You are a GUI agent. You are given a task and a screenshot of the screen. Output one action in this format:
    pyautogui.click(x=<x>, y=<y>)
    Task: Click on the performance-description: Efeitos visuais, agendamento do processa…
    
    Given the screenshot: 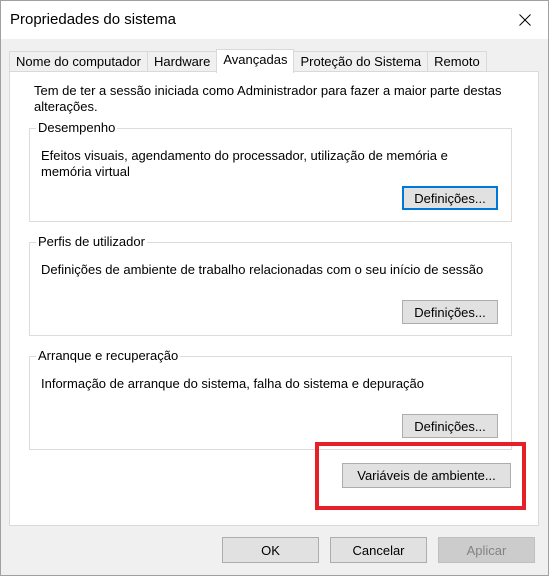 What is the action you would take?
    pyautogui.click(x=244, y=163)
    